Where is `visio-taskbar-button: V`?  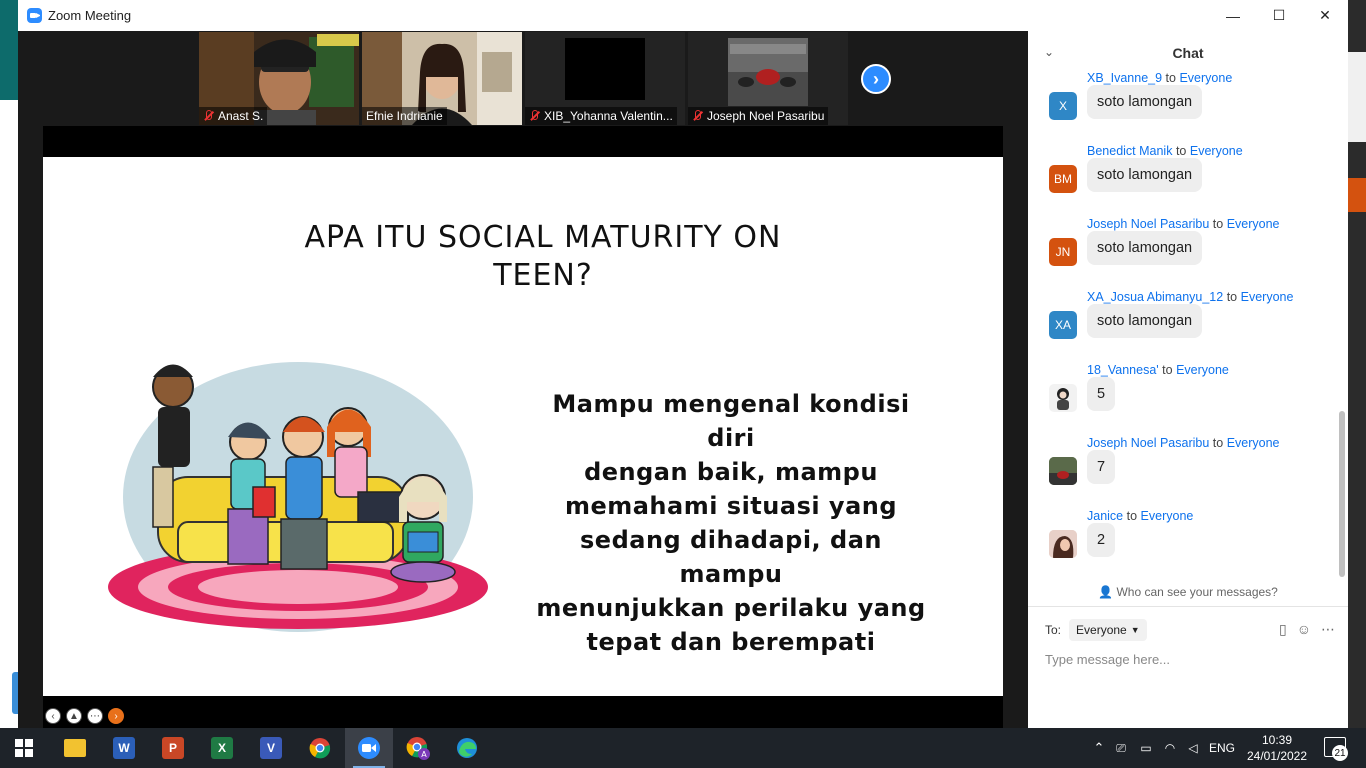
visio-taskbar-button: V is located at coordinates (271, 748).